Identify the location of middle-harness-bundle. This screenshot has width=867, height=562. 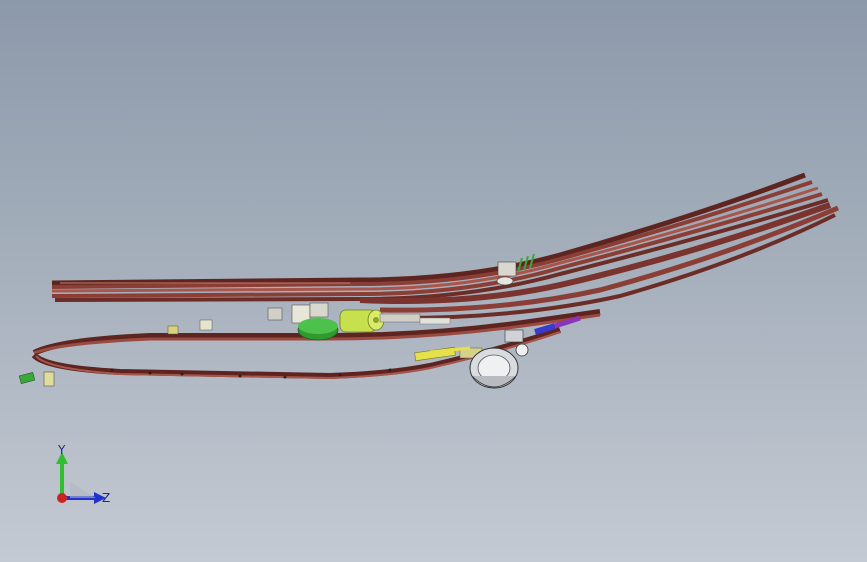
(599, 261).